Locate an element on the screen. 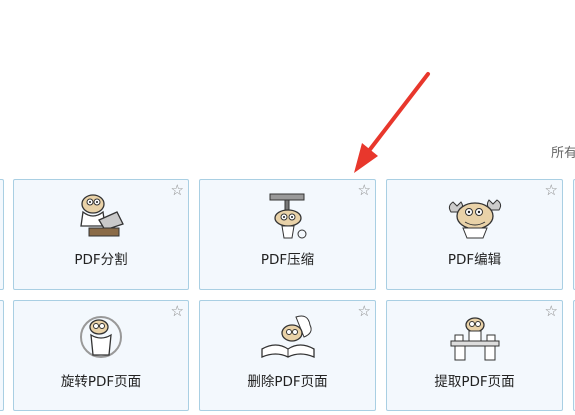 This screenshot has height=415, width=575. red-arrow-icon is located at coordinates (392, 122).